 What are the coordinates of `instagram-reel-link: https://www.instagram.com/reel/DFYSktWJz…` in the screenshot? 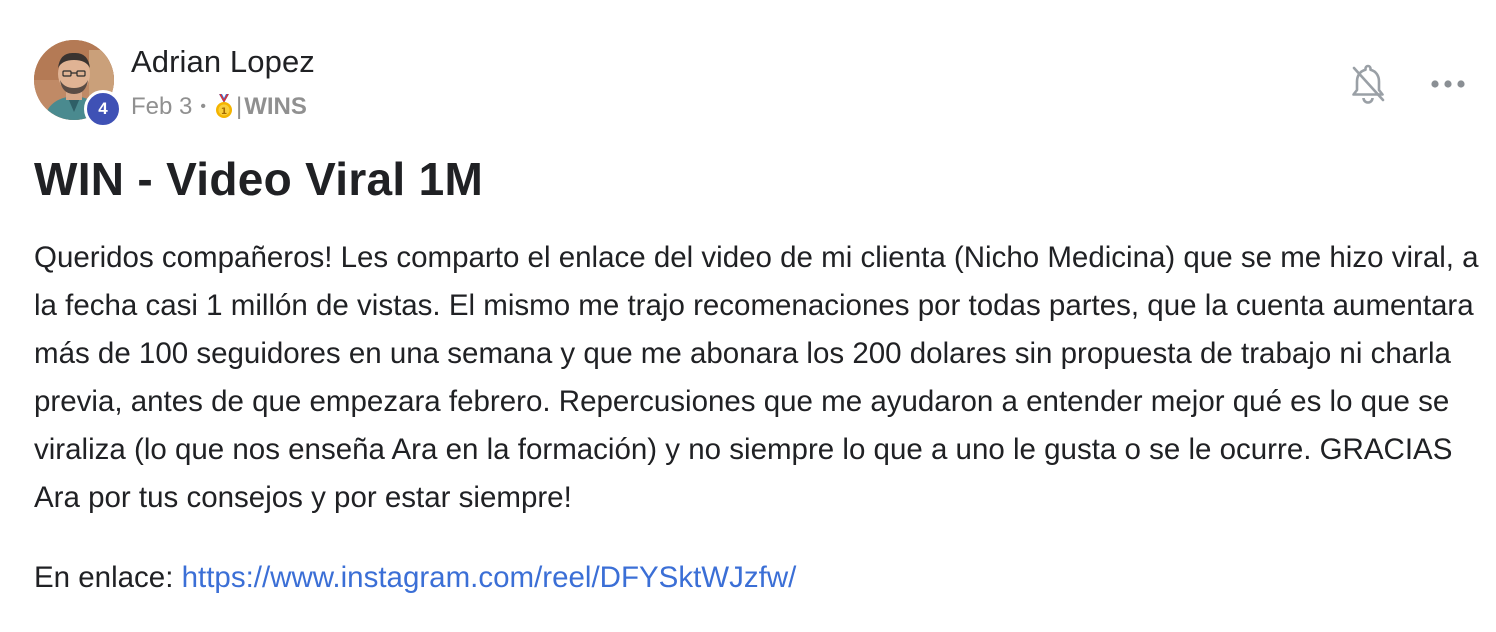 It's located at (489, 577).